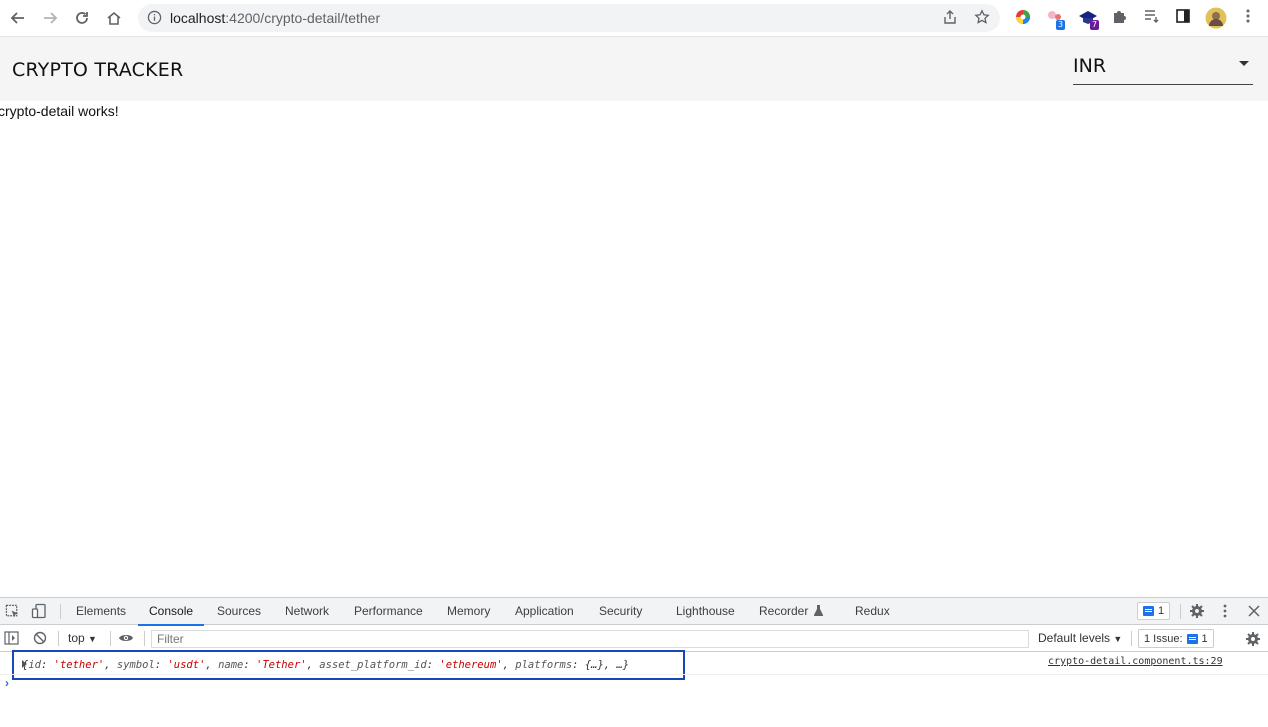 The image size is (1268, 727). I want to click on settings-gear-icon, so click(1197, 611).